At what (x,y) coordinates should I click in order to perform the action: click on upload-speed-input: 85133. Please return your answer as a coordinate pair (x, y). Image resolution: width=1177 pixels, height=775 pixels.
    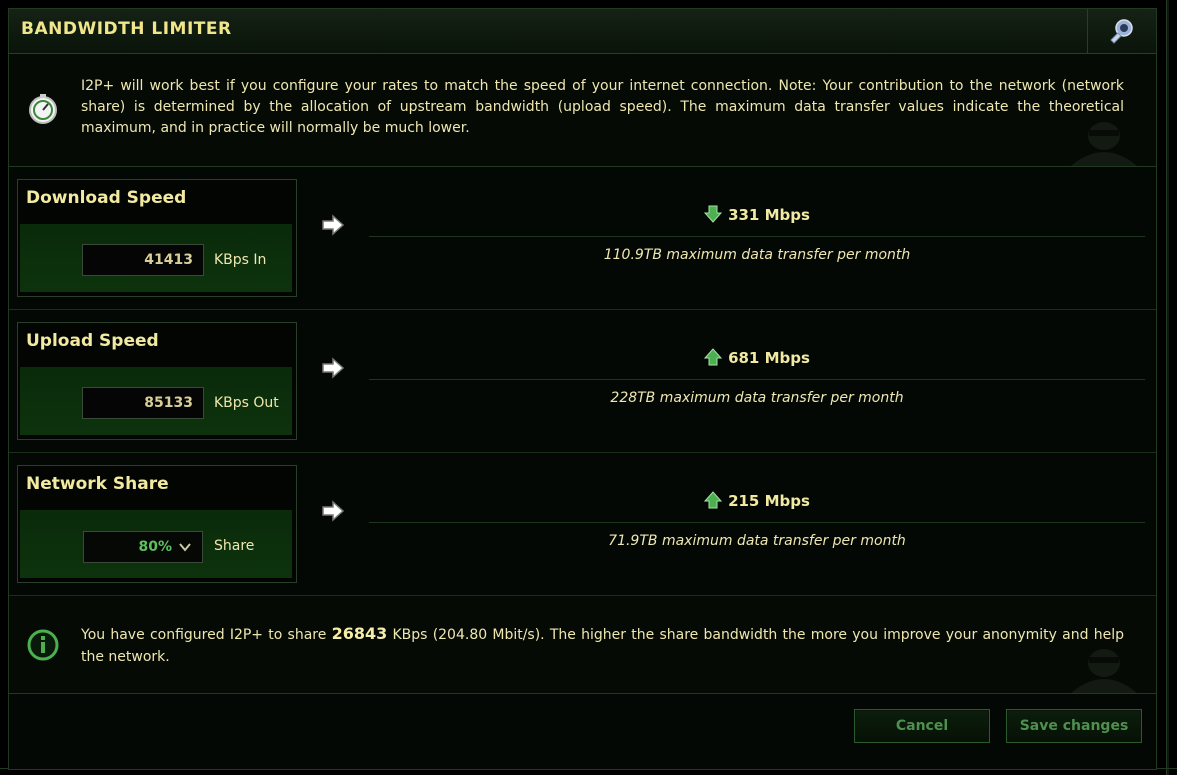
    Looking at the image, I should click on (143, 403).